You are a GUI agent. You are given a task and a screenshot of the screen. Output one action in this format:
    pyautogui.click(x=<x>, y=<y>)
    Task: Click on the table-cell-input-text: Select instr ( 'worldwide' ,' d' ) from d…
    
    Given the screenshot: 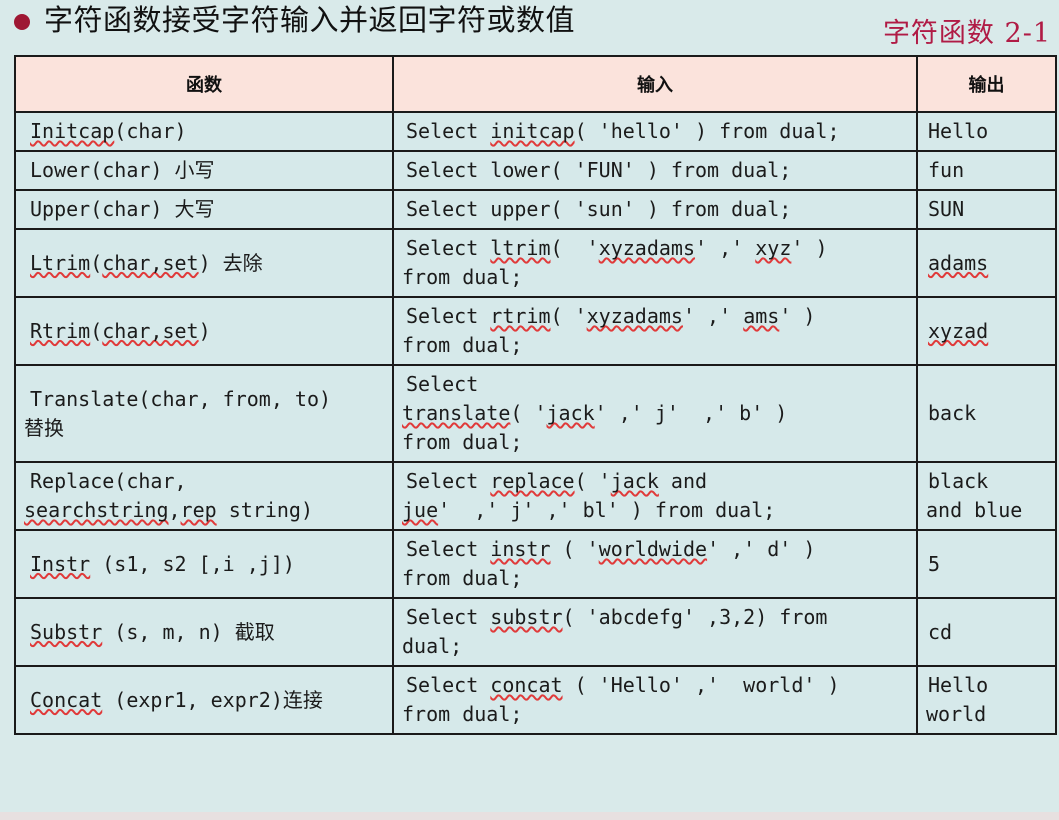 What is the action you would take?
    pyautogui.click(x=609, y=563)
    